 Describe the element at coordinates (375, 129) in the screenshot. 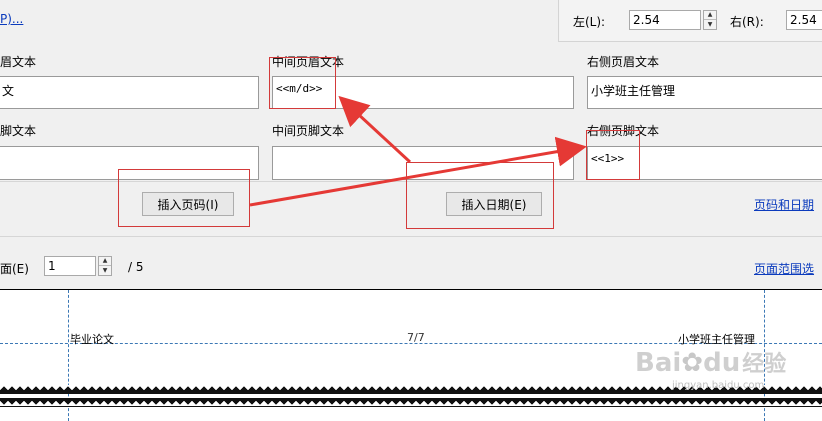

I see `arrow-to-center-header` at that location.